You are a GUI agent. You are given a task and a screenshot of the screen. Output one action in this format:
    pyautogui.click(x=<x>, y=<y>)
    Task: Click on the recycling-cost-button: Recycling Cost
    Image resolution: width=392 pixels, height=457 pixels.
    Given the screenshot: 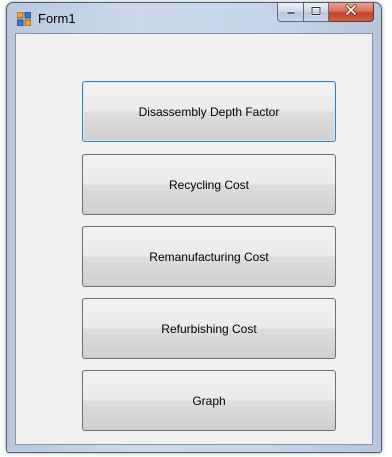 What is the action you would take?
    pyautogui.click(x=209, y=184)
    